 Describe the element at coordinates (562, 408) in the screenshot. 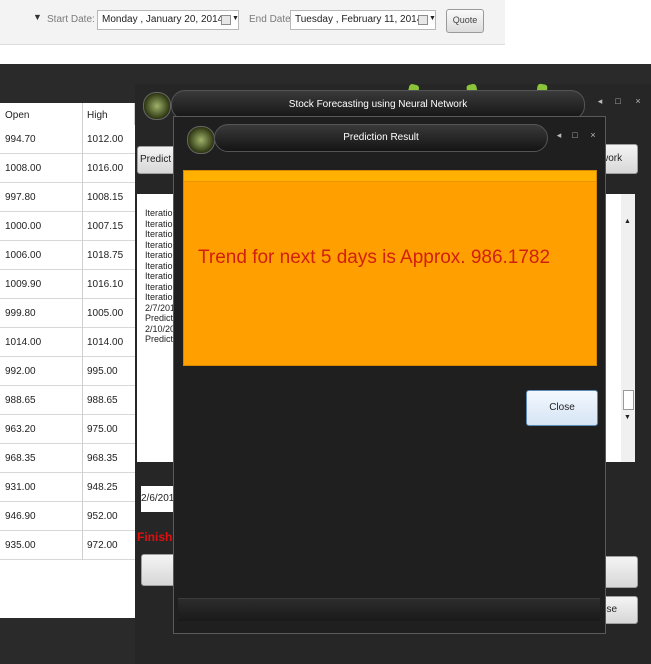

I see `dialog-close-button: Close` at that location.